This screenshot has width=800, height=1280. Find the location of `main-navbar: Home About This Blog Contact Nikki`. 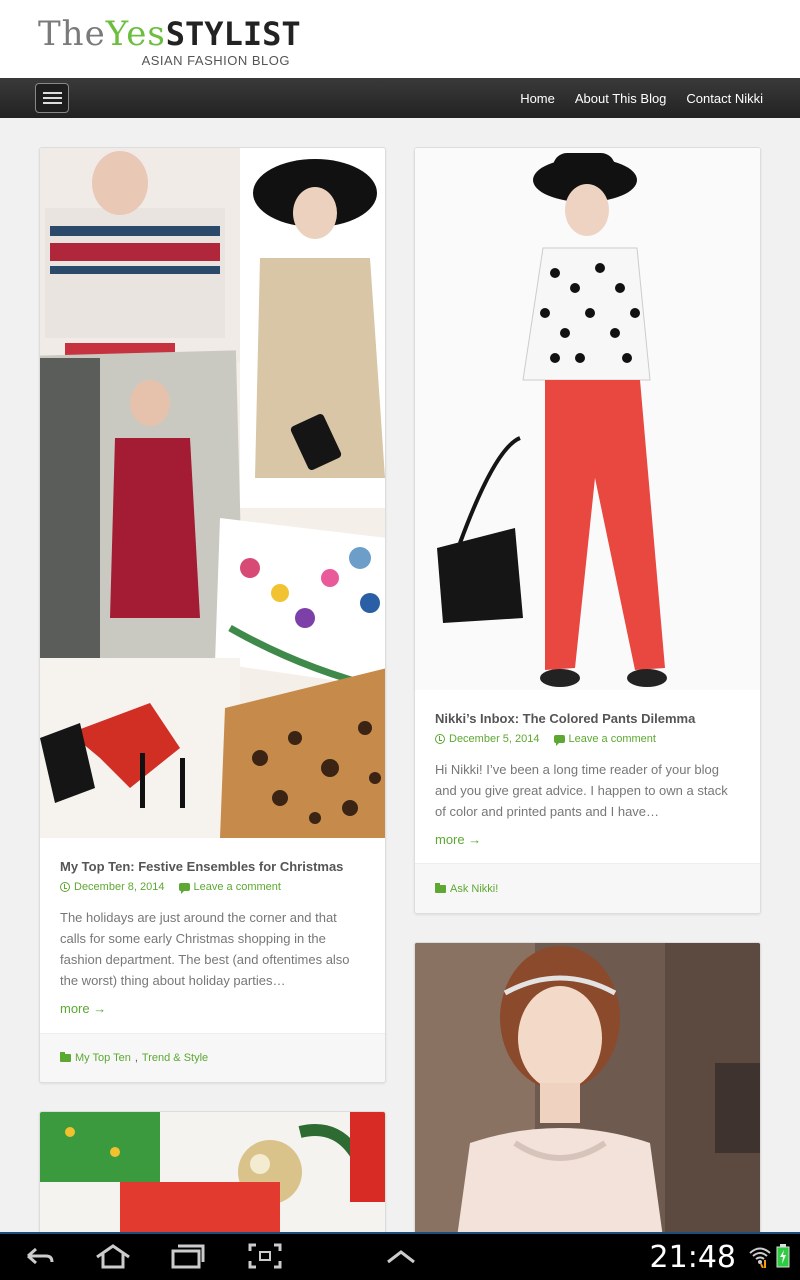

main-navbar: Home About This Blog Contact Nikki is located at coordinates (400, 98).